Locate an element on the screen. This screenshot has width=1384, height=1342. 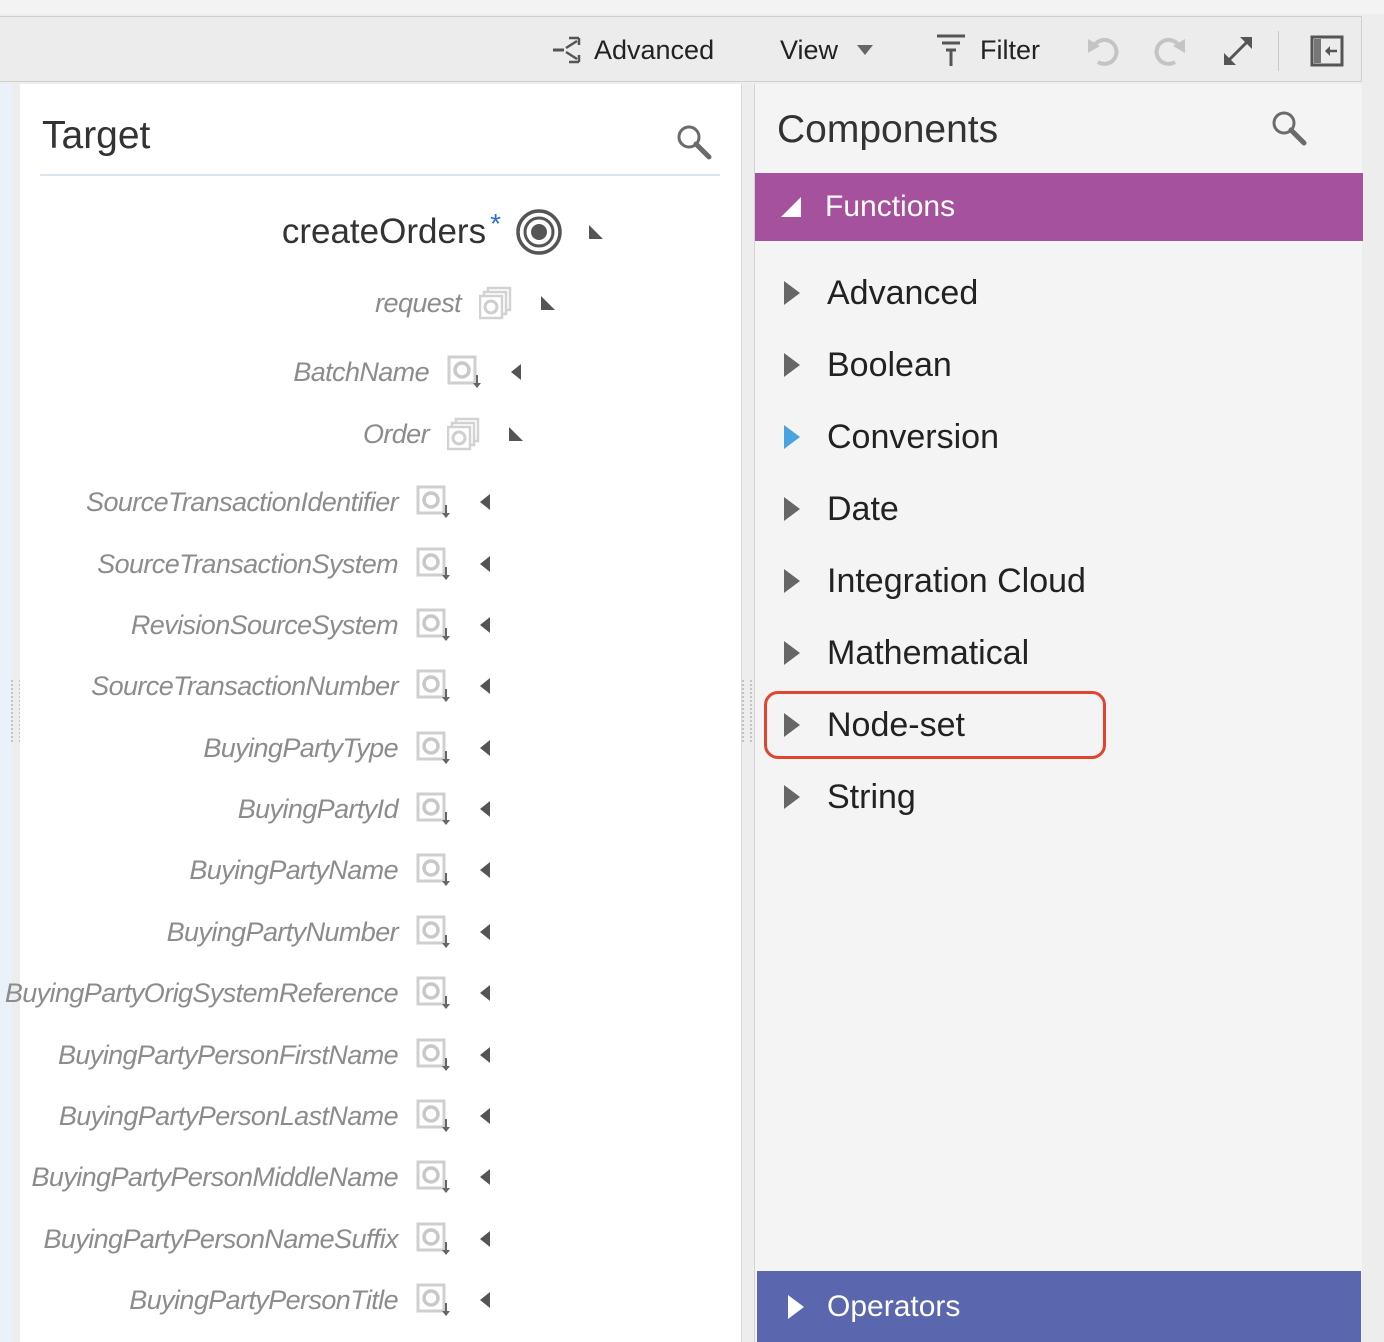
operators-label: Operators is located at coordinates (894, 1306).